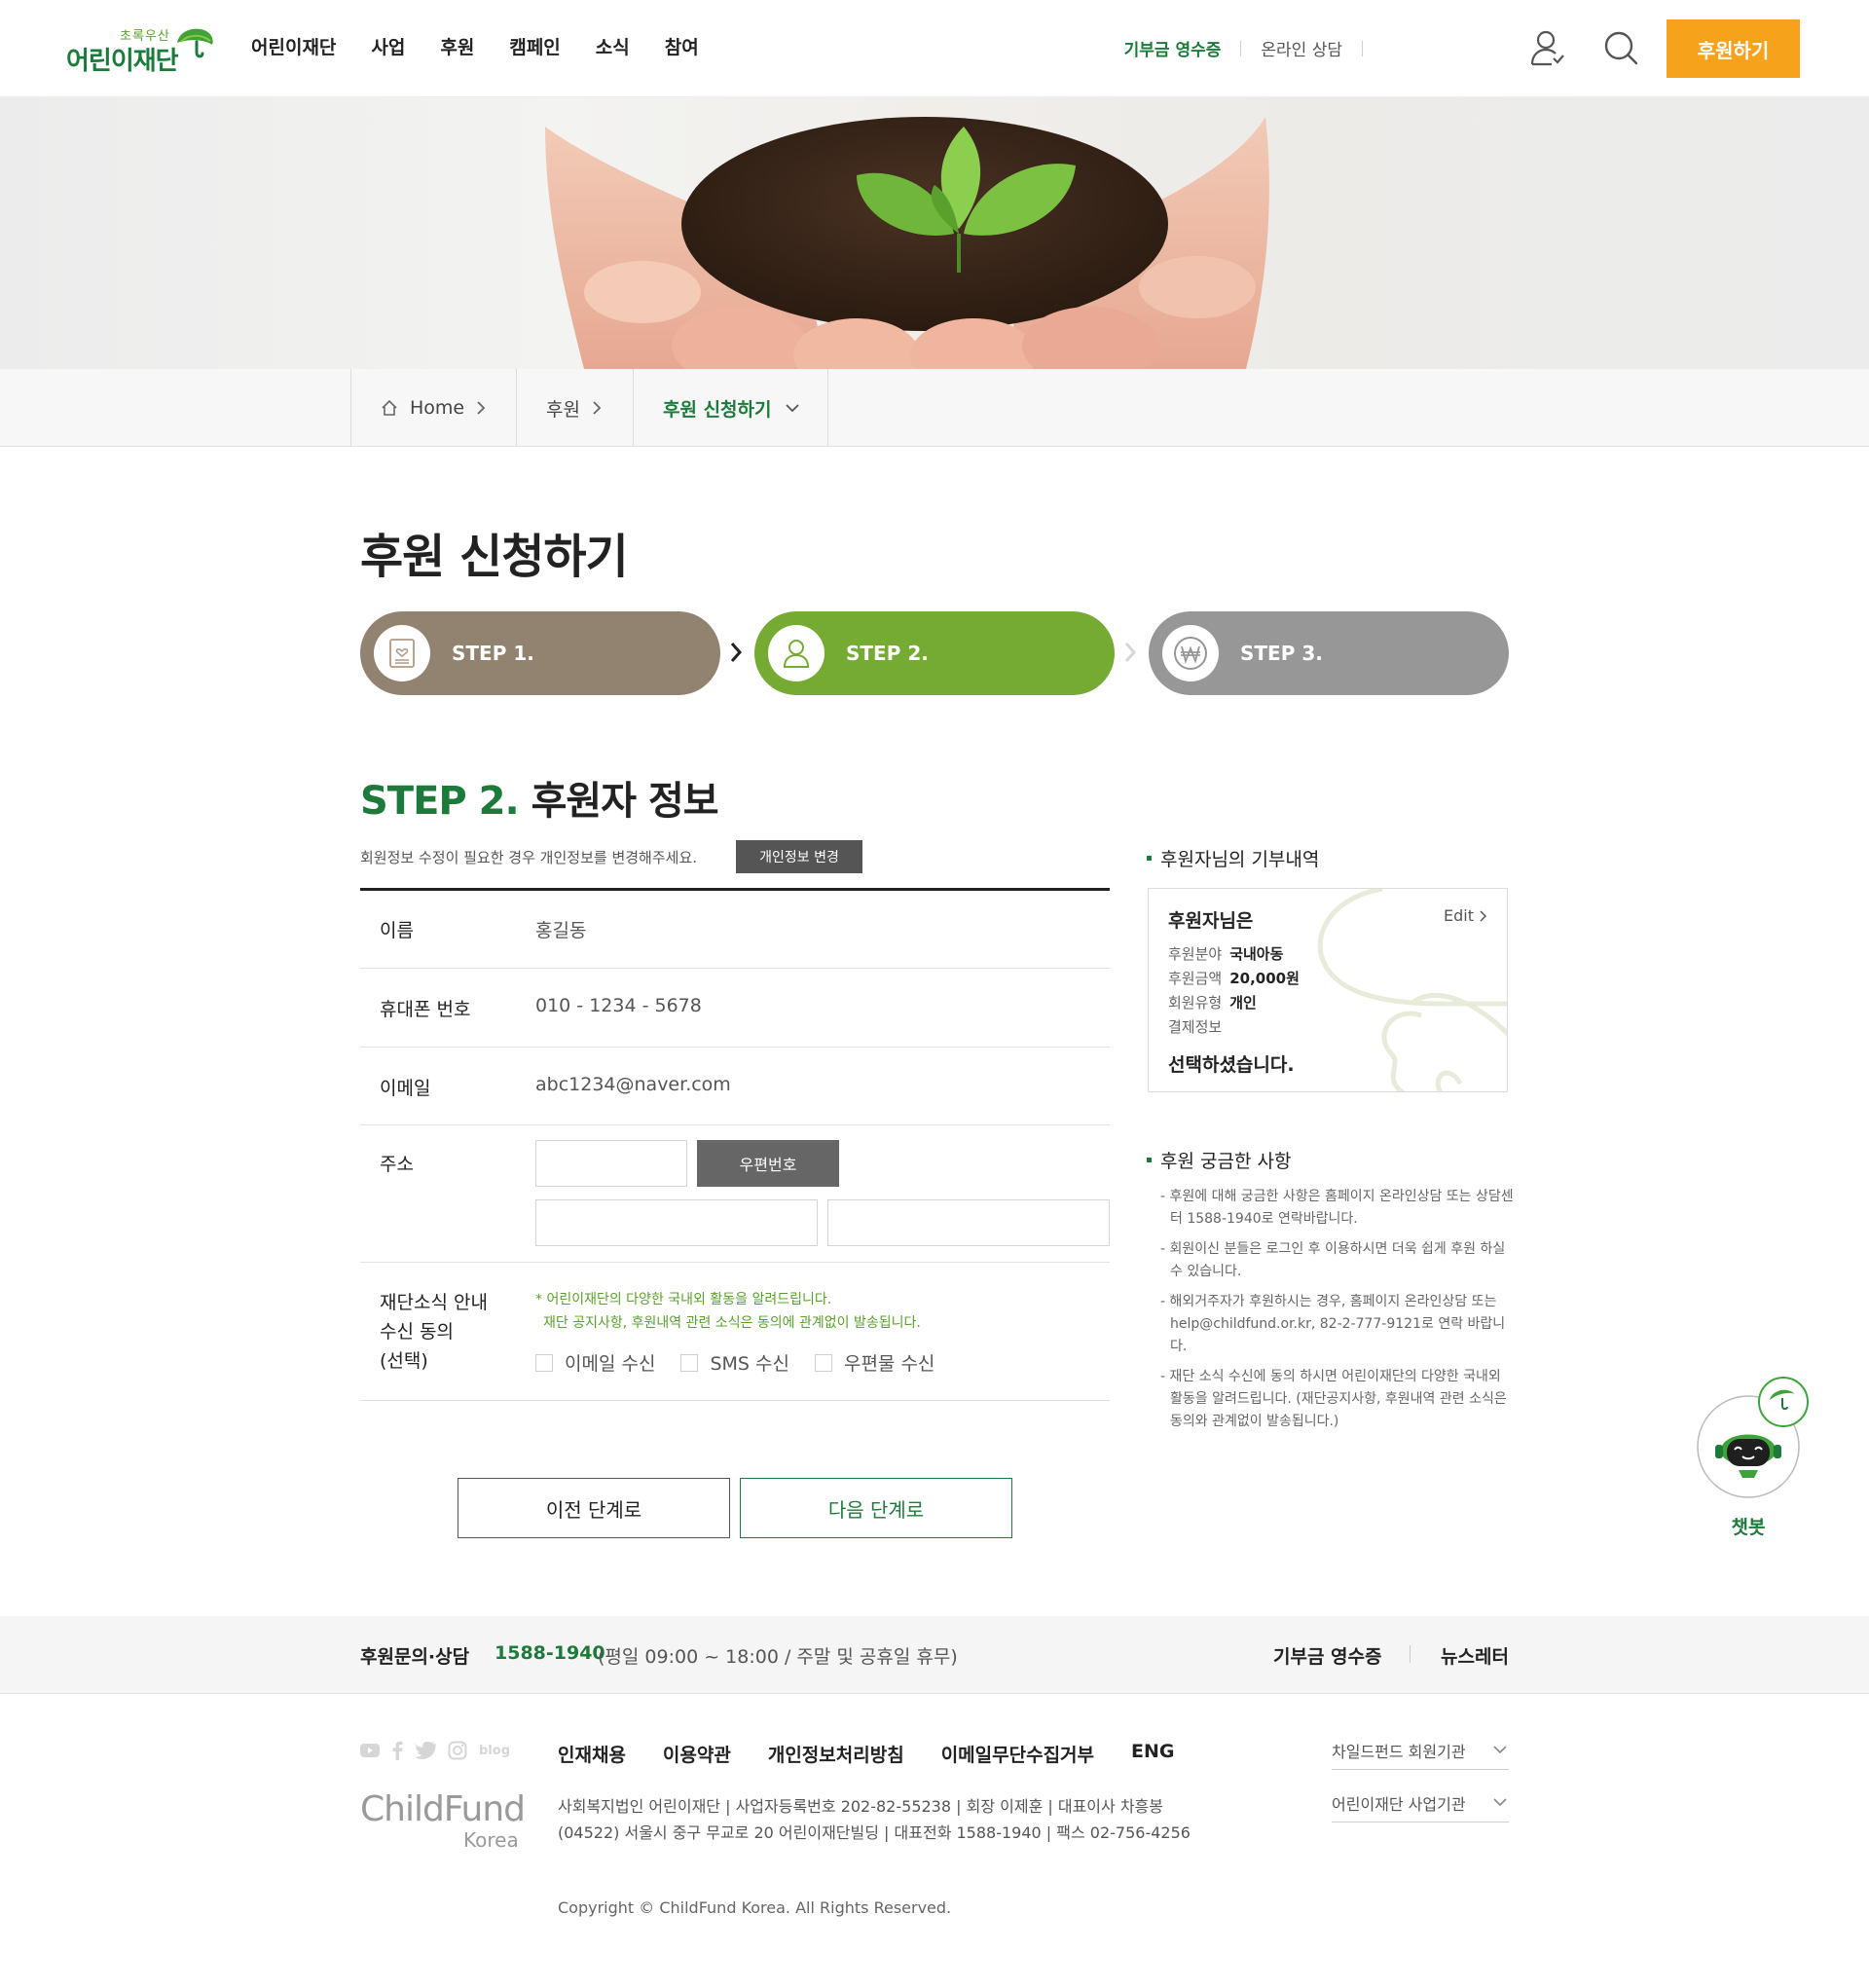 The width and height of the screenshot is (1869, 1988). What do you see at coordinates (778, 1657) in the screenshot?
I see `contact-hours: (평일 09:00 ~ 18:00 / 주말 및 공휴일 휴무)` at bounding box center [778, 1657].